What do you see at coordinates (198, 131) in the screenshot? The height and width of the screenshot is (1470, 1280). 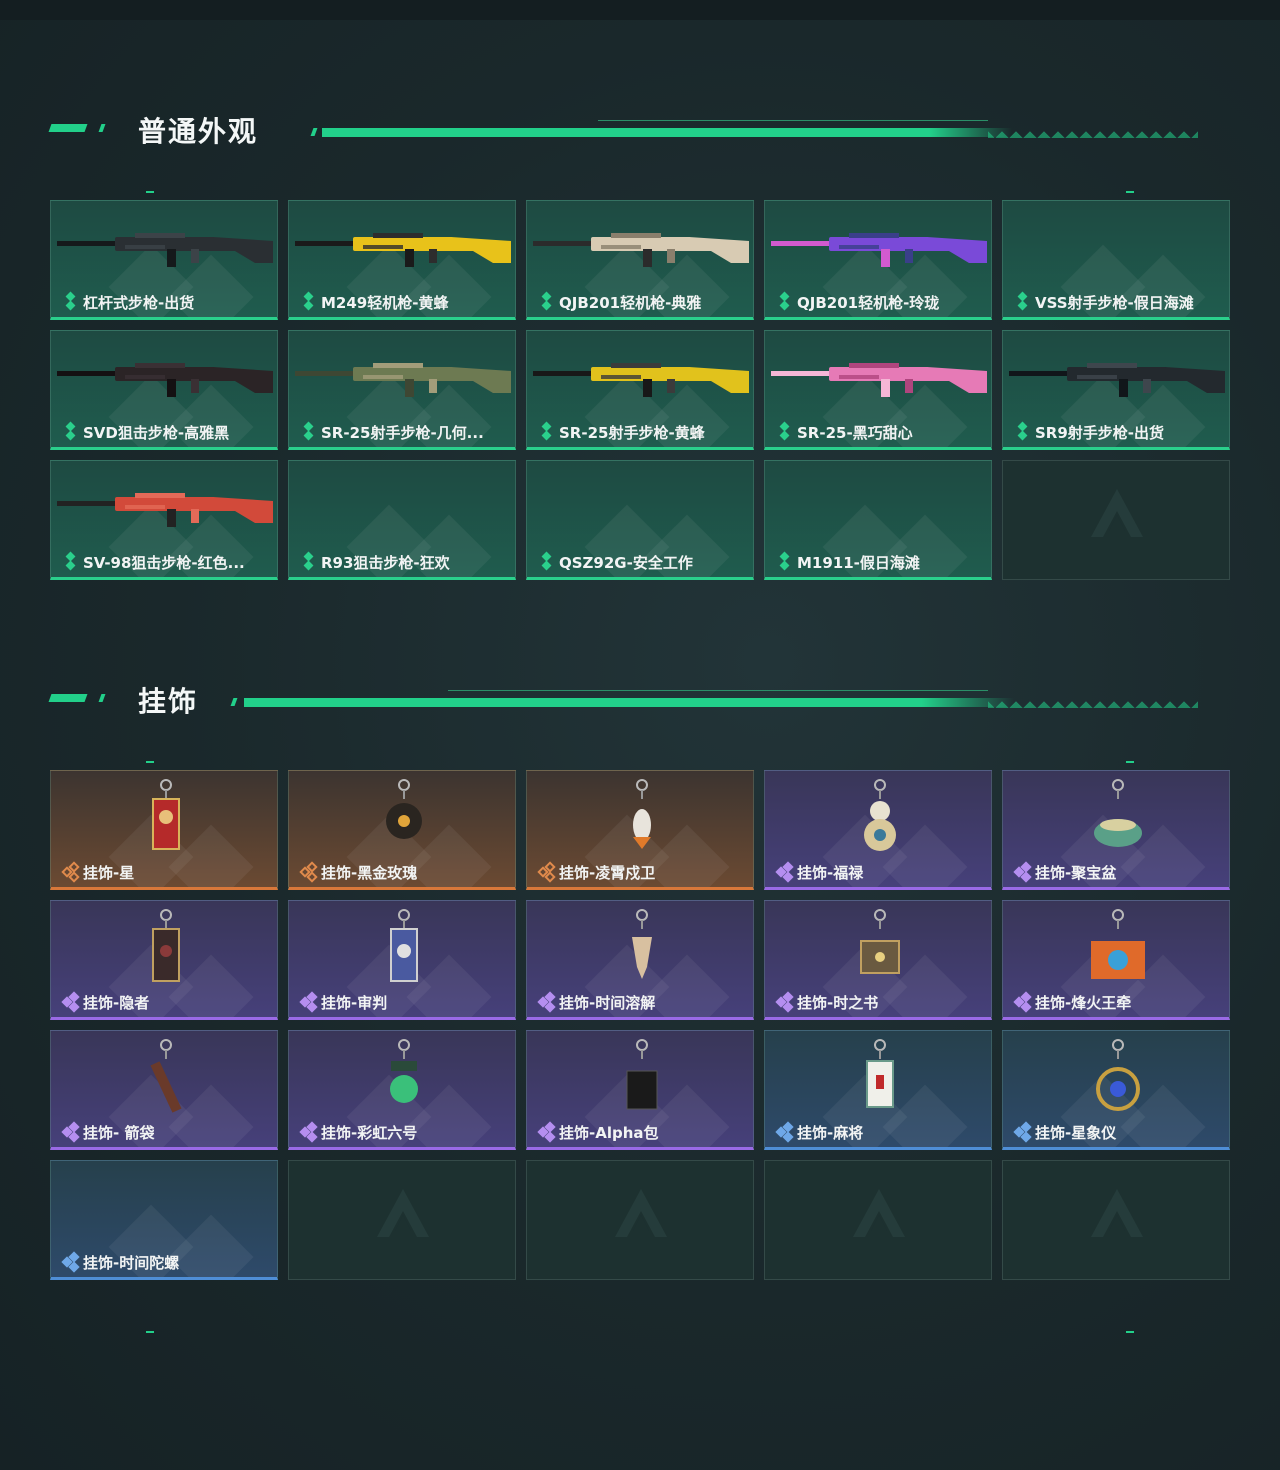 I see `section-title: 普通外观` at bounding box center [198, 131].